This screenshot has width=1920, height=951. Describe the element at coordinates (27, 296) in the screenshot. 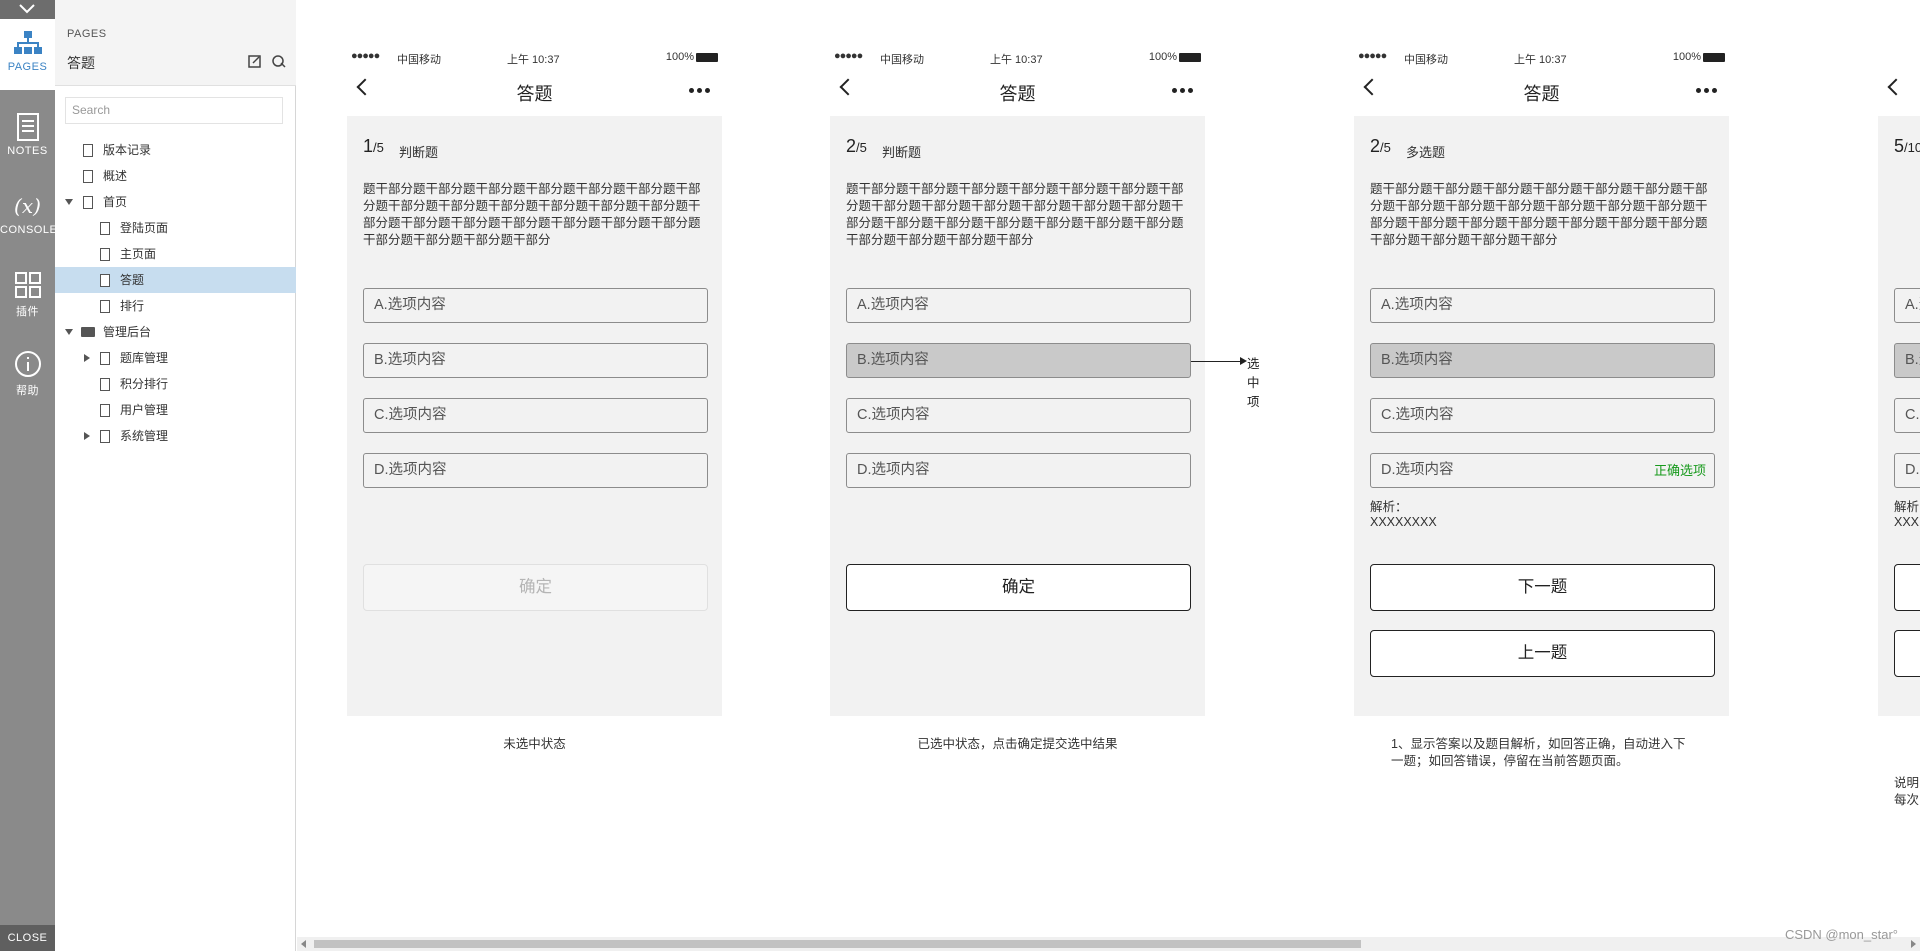

I see `rail-plugins: 插件` at that location.